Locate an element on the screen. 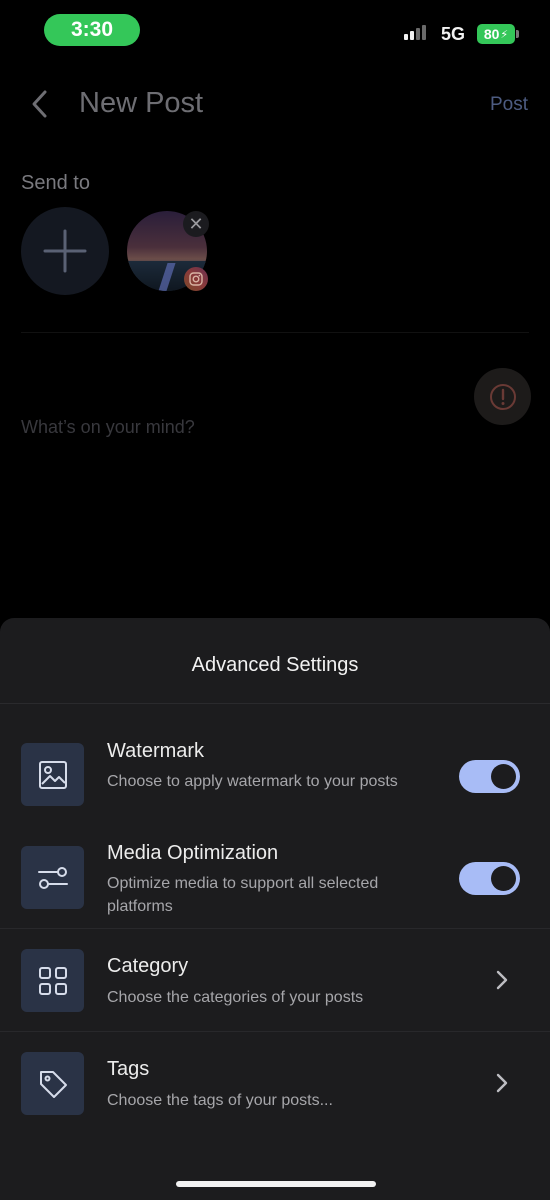 Image resolution: width=550 pixels, height=1200 pixels. image-icon is located at coordinates (52, 774).